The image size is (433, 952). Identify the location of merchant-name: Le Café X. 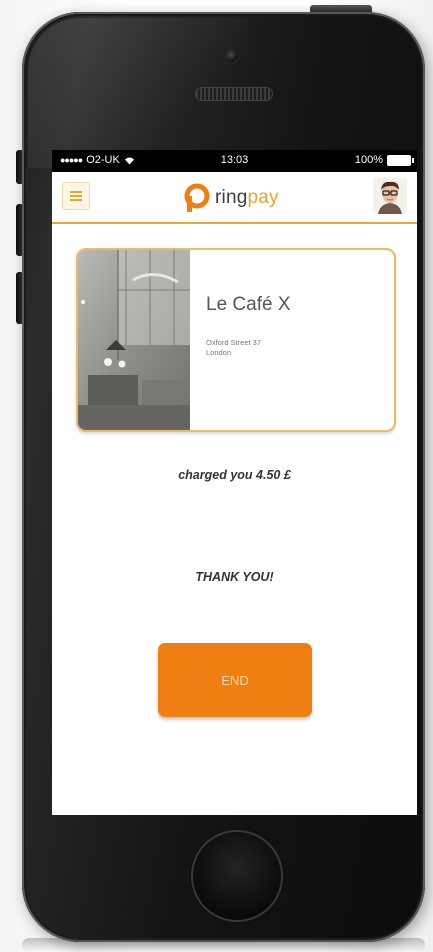
(248, 304).